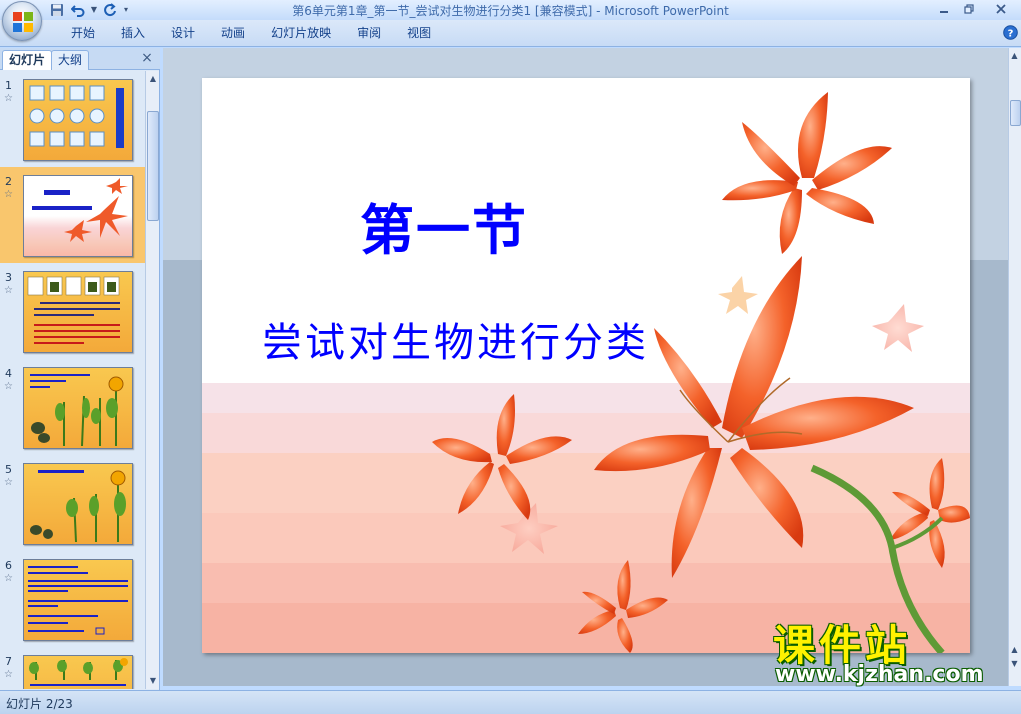  What do you see at coordinates (57, 10) in the screenshot?
I see `save-icon` at bounding box center [57, 10].